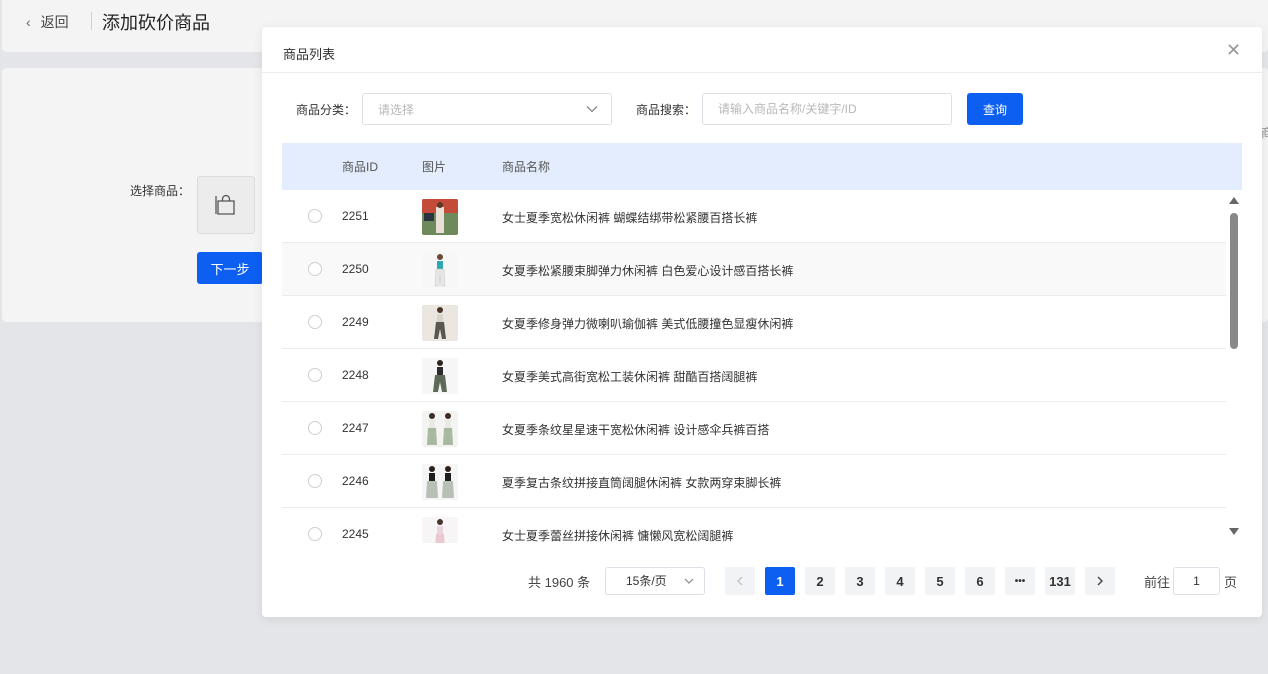  I want to click on select-goods-box, so click(226, 205).